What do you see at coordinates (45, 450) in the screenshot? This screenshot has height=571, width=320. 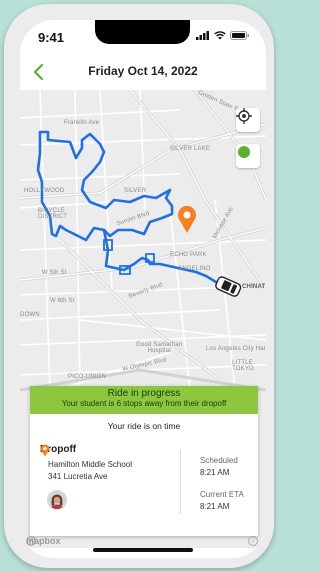 I see `location-pin-icon` at bounding box center [45, 450].